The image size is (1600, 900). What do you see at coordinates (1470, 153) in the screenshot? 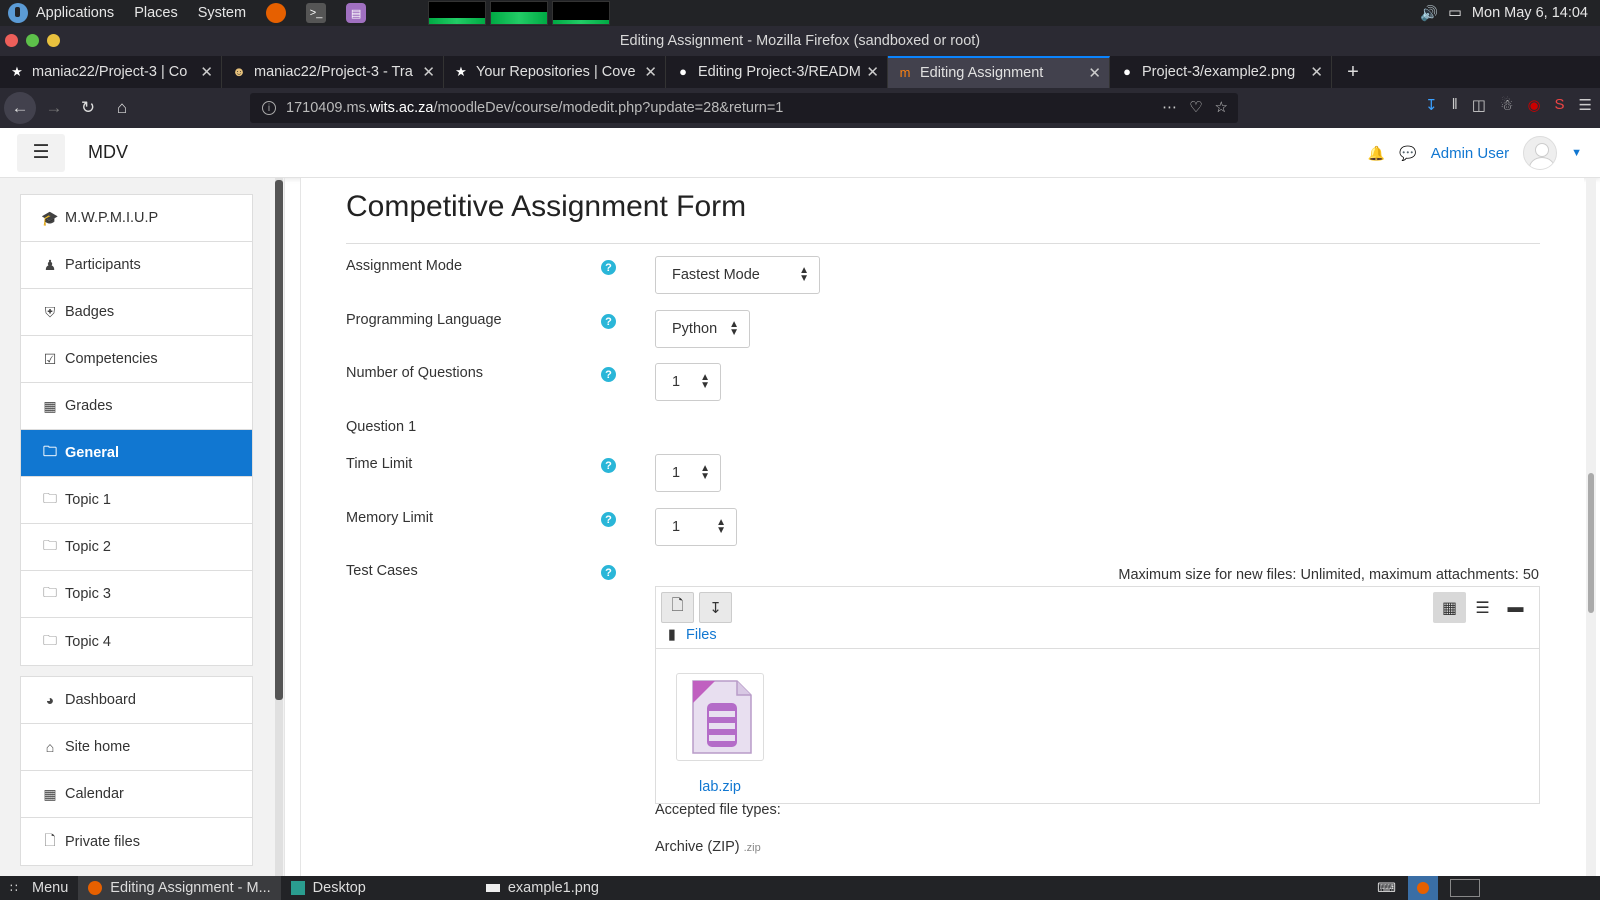
I see `user-menu-name: Admin User` at bounding box center [1470, 153].